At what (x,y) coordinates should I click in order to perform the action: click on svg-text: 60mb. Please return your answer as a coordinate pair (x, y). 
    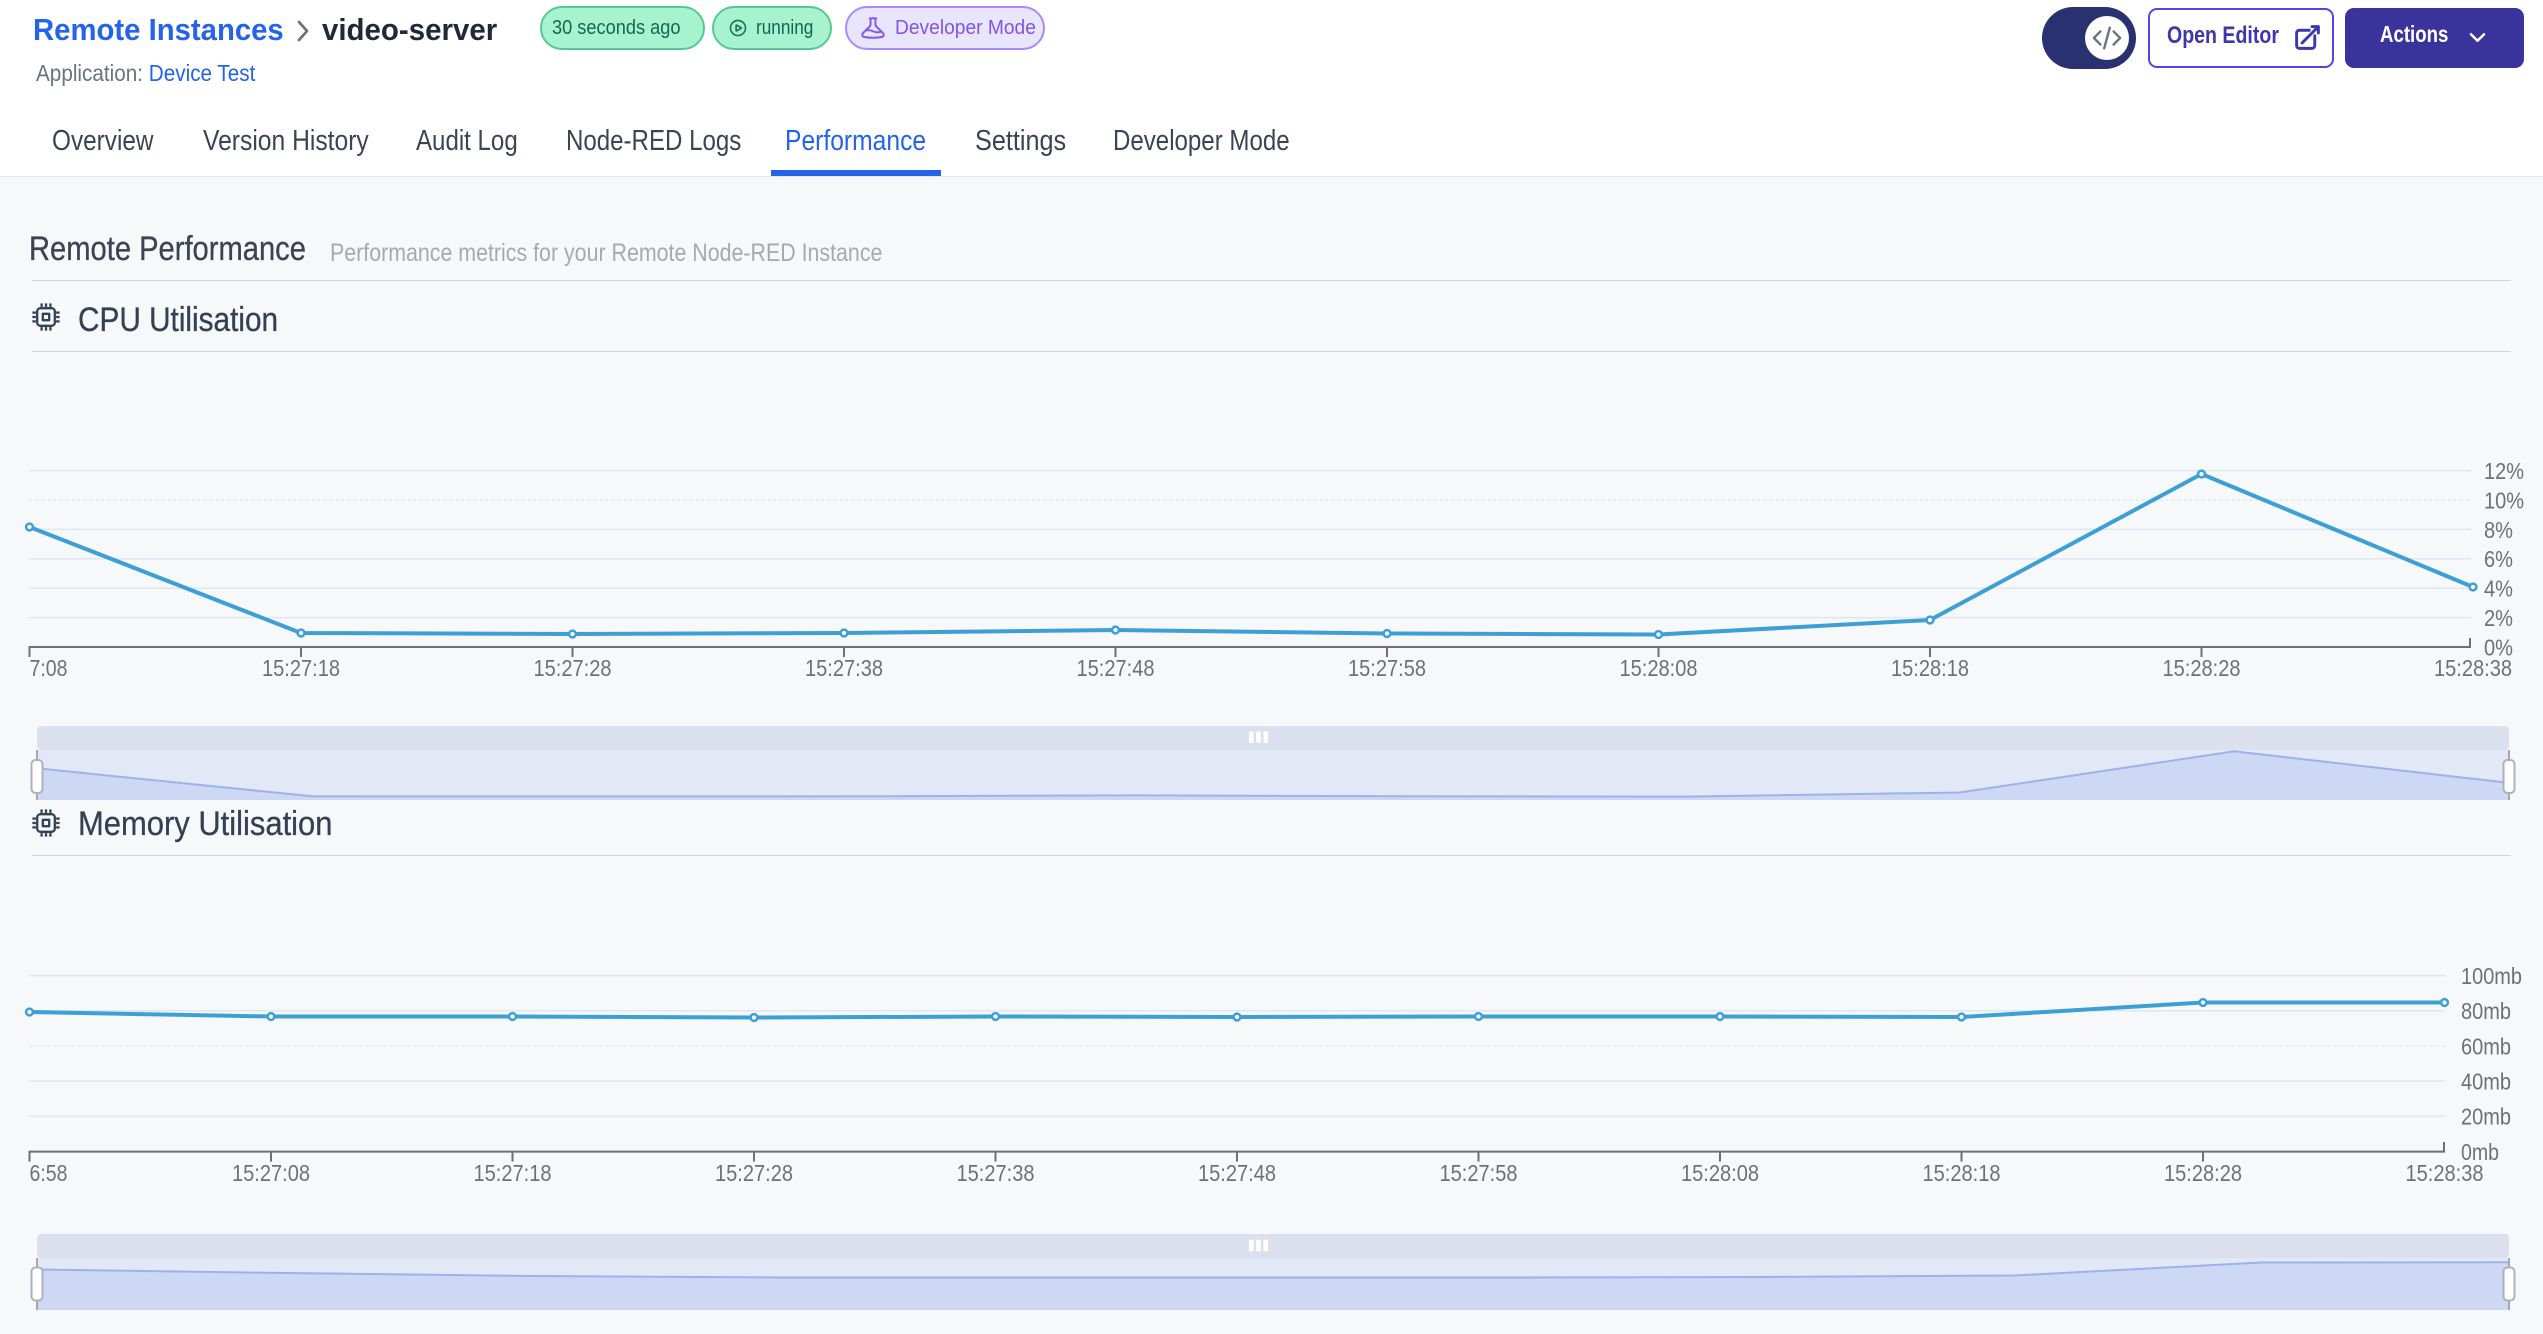
    Looking at the image, I should click on (2486, 1046).